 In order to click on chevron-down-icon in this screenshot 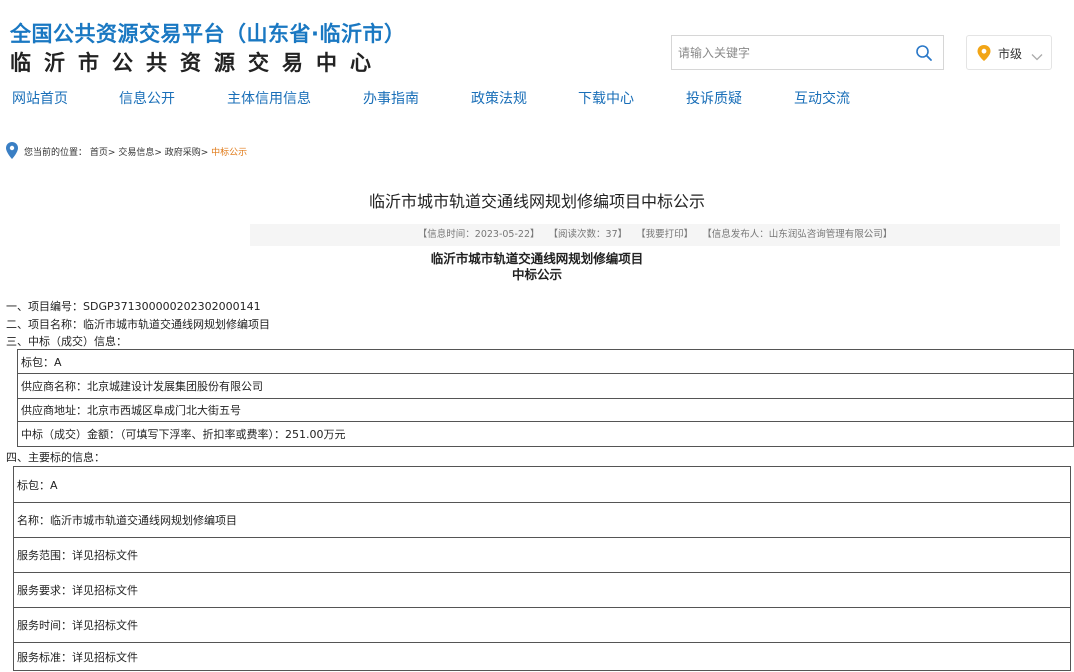, I will do `click(1037, 56)`.